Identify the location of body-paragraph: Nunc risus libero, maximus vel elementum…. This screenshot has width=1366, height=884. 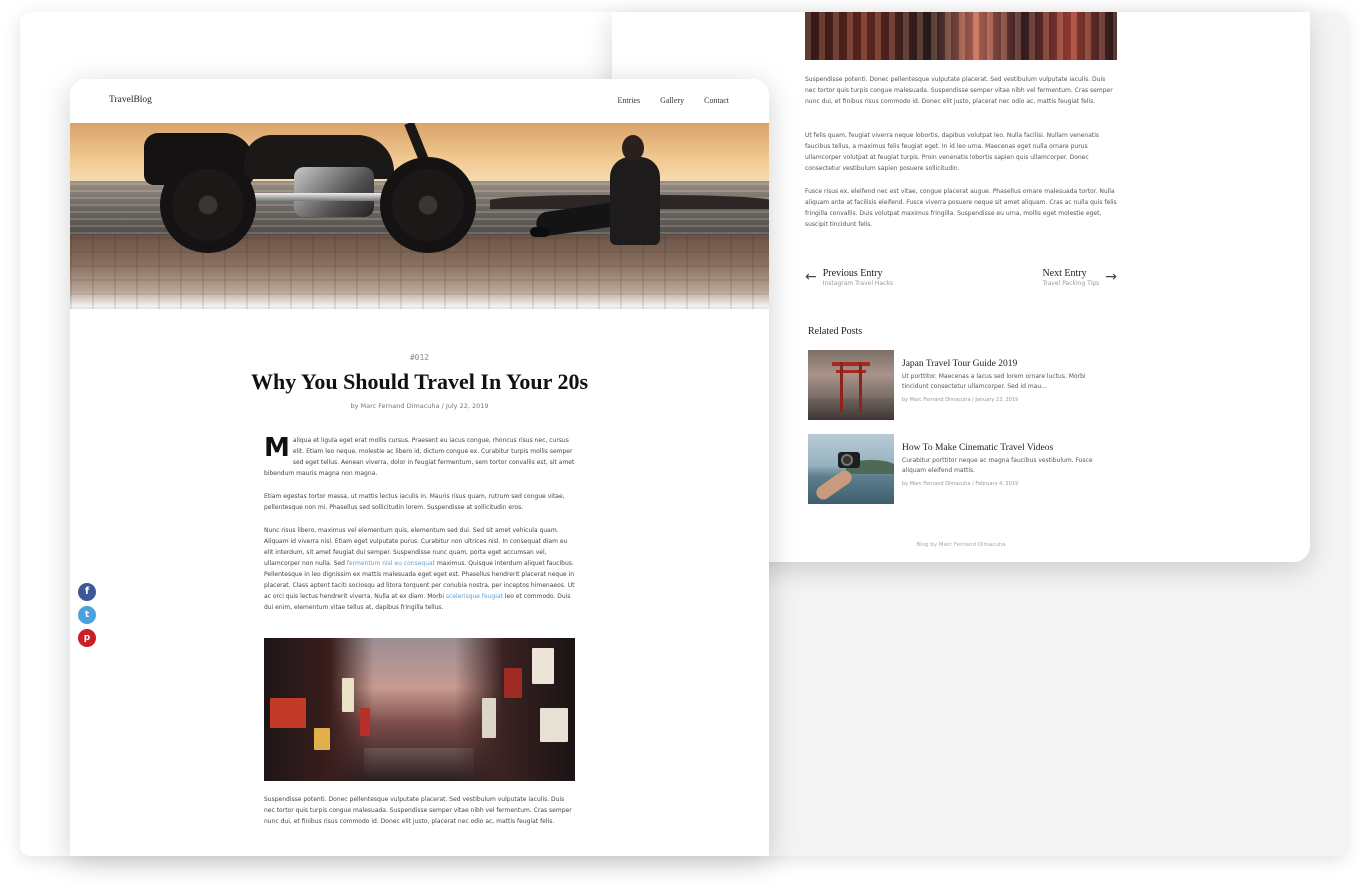
(419, 569).